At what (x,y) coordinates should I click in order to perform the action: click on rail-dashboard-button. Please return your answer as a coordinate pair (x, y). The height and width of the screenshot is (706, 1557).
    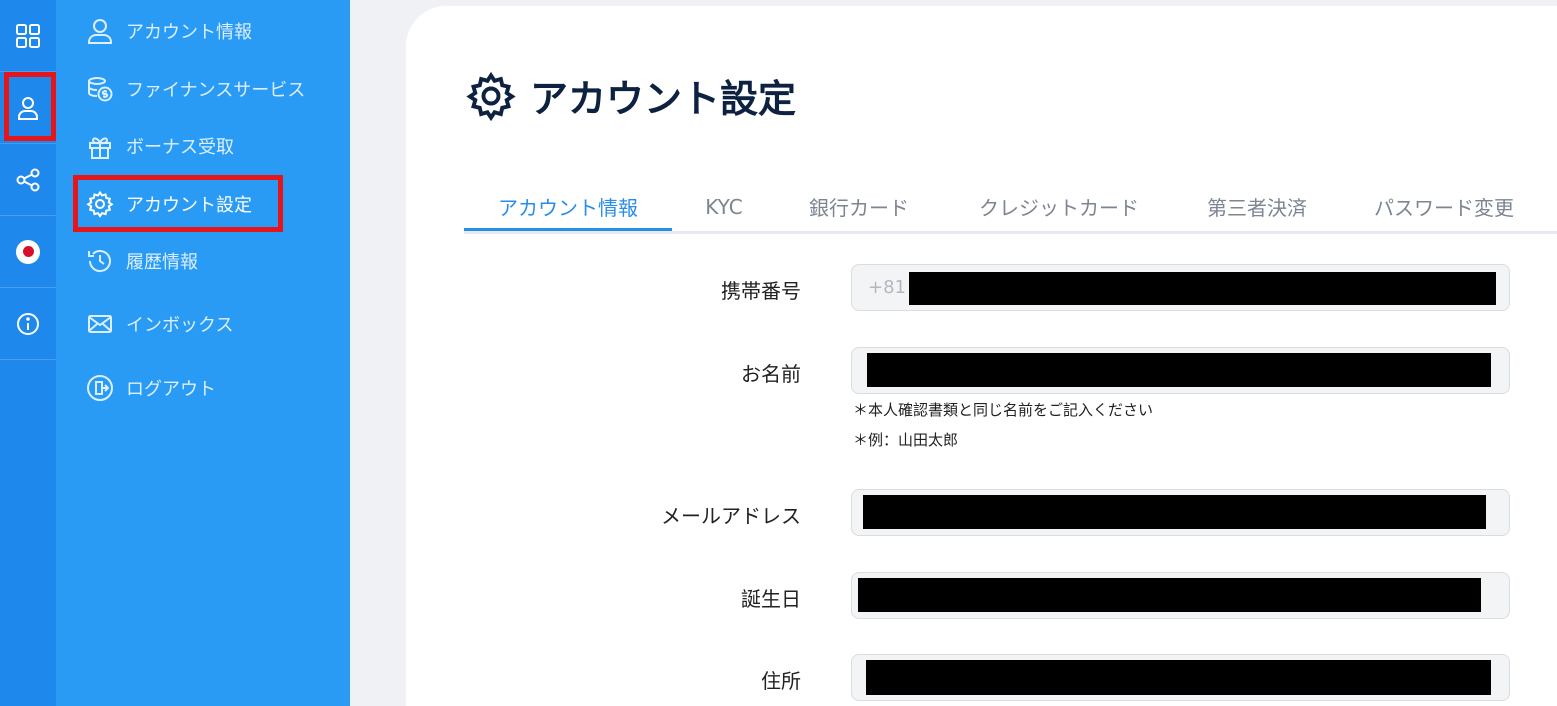
    Looking at the image, I should click on (28, 36).